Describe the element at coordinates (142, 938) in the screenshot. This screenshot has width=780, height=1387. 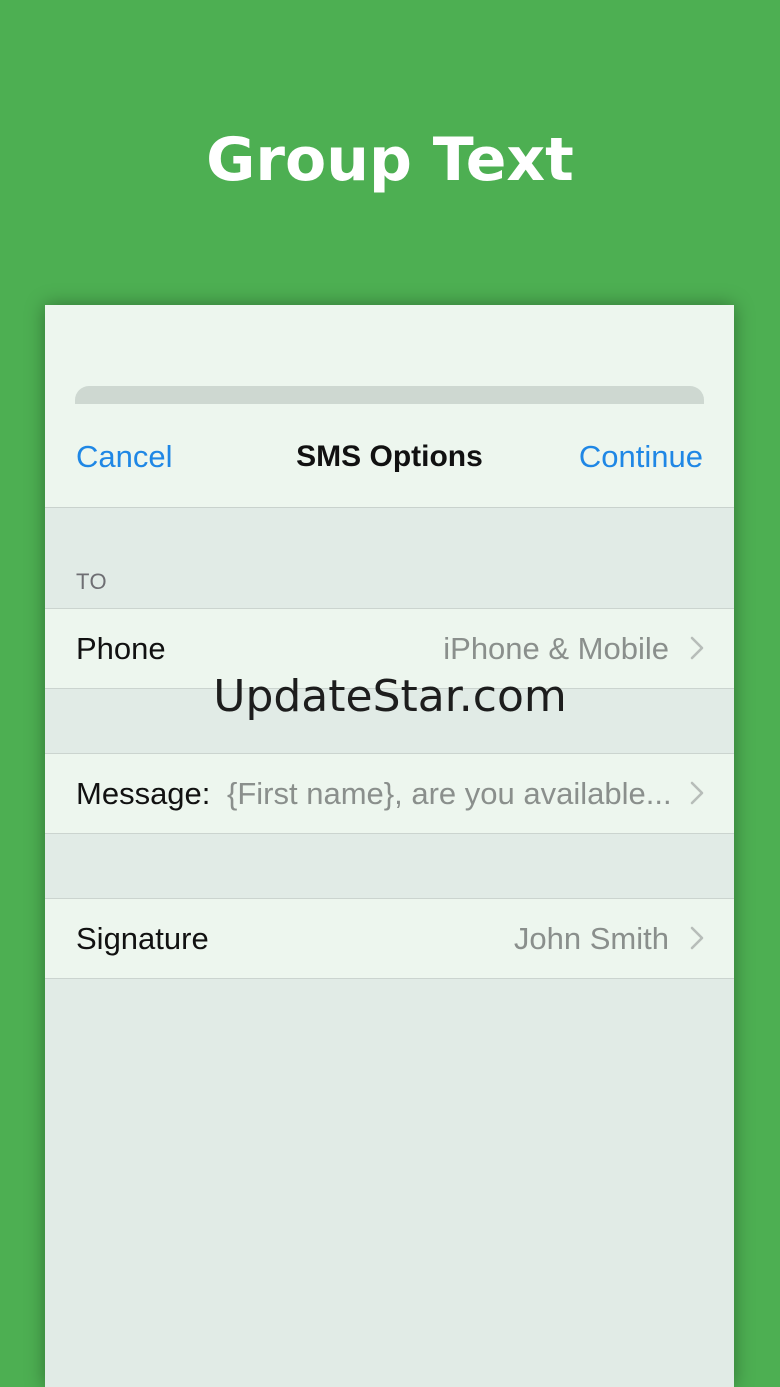
I see `signature-label: Signature` at that location.